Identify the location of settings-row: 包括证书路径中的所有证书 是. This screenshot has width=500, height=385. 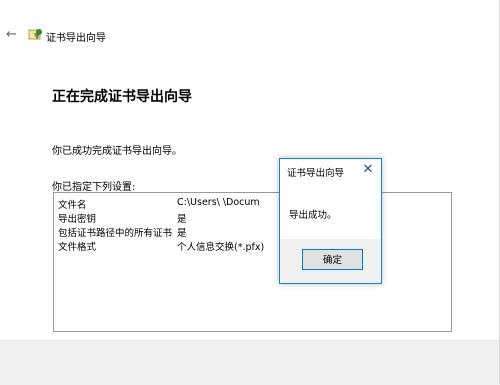
(253, 232).